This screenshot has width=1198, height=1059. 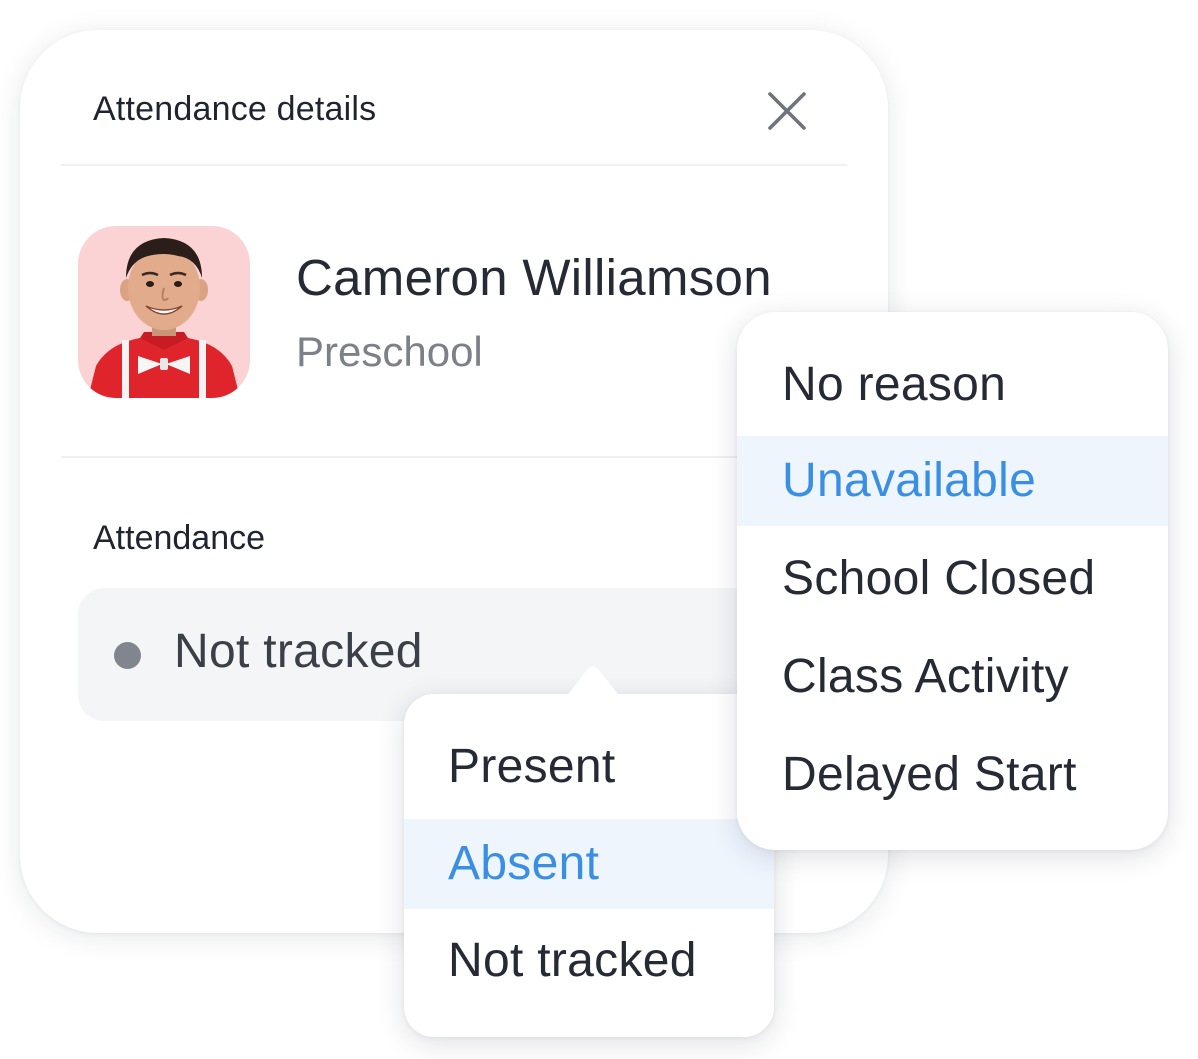 I want to click on menu-item-unavailable: Unavailable, so click(x=952, y=481).